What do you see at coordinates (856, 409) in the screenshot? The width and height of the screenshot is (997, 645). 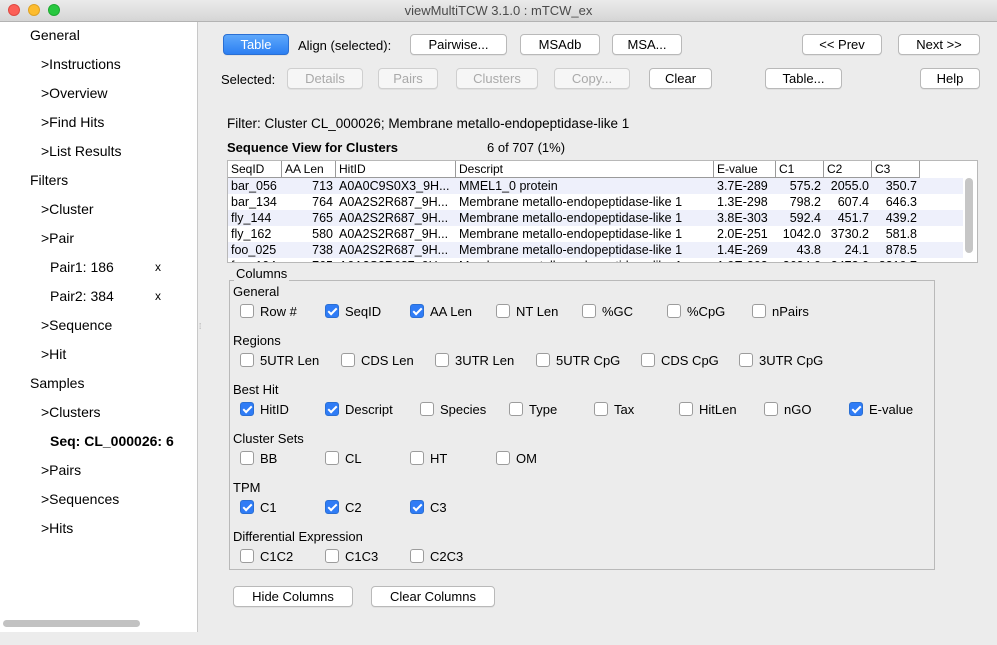 I see `checkbox-e-value` at bounding box center [856, 409].